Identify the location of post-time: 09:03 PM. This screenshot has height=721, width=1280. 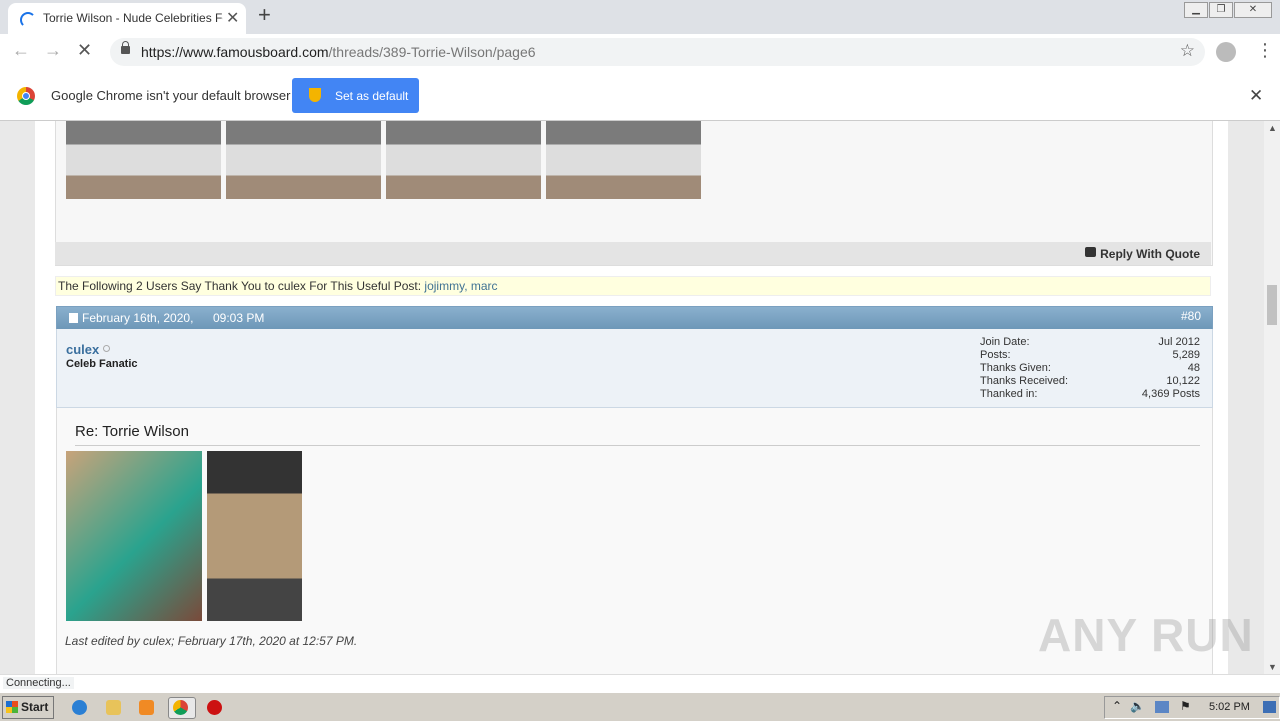
(239, 318).